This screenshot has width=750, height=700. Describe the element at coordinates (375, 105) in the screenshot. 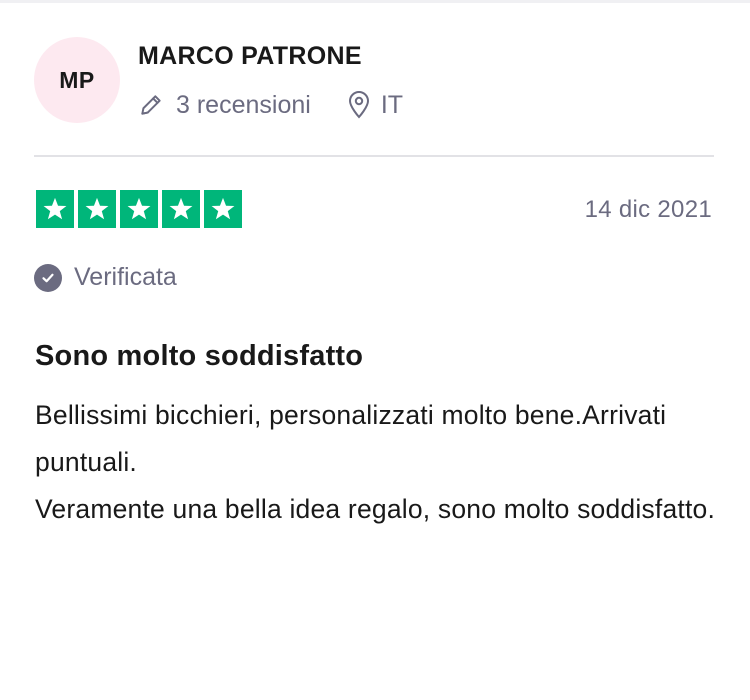

I see `reviewer-location: IT` at that location.